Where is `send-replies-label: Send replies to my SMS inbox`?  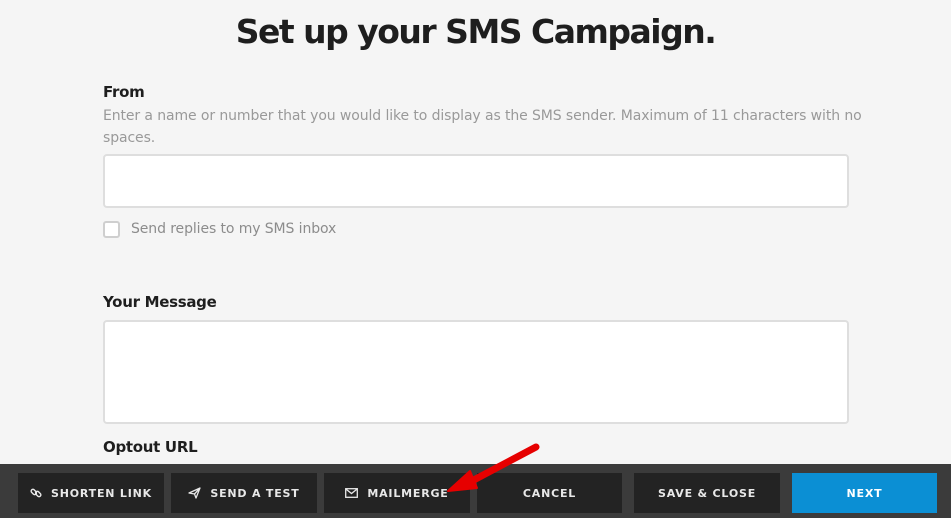 send-replies-label: Send replies to my SMS inbox is located at coordinates (233, 229).